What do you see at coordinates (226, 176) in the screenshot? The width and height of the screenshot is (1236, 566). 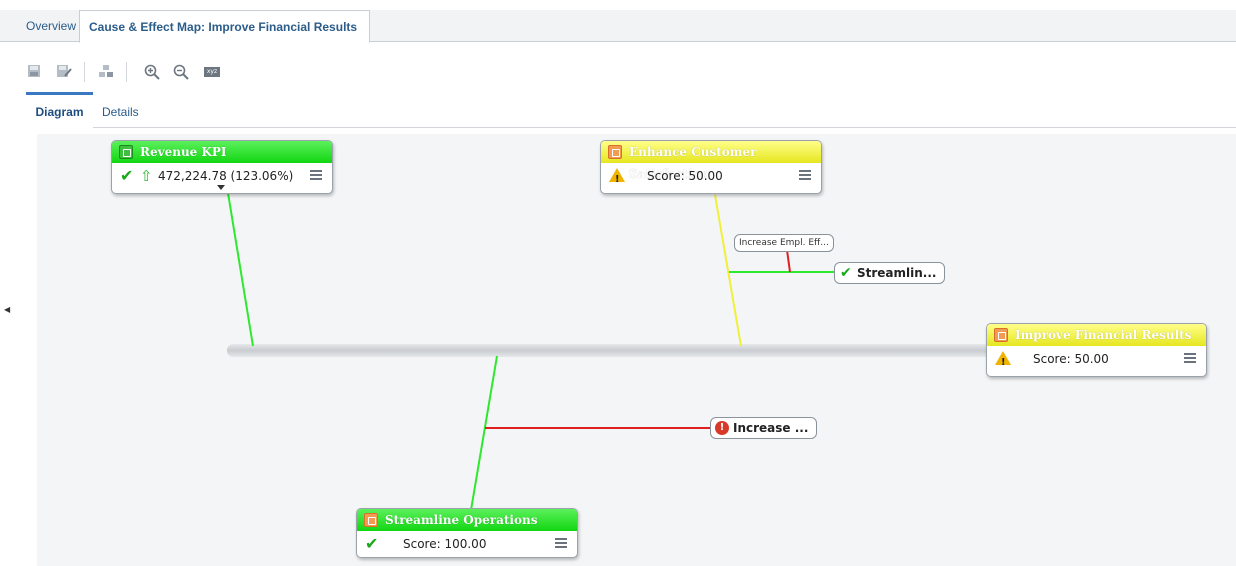 I see `kpi-value: 472,224.78 (123.06%)` at bounding box center [226, 176].